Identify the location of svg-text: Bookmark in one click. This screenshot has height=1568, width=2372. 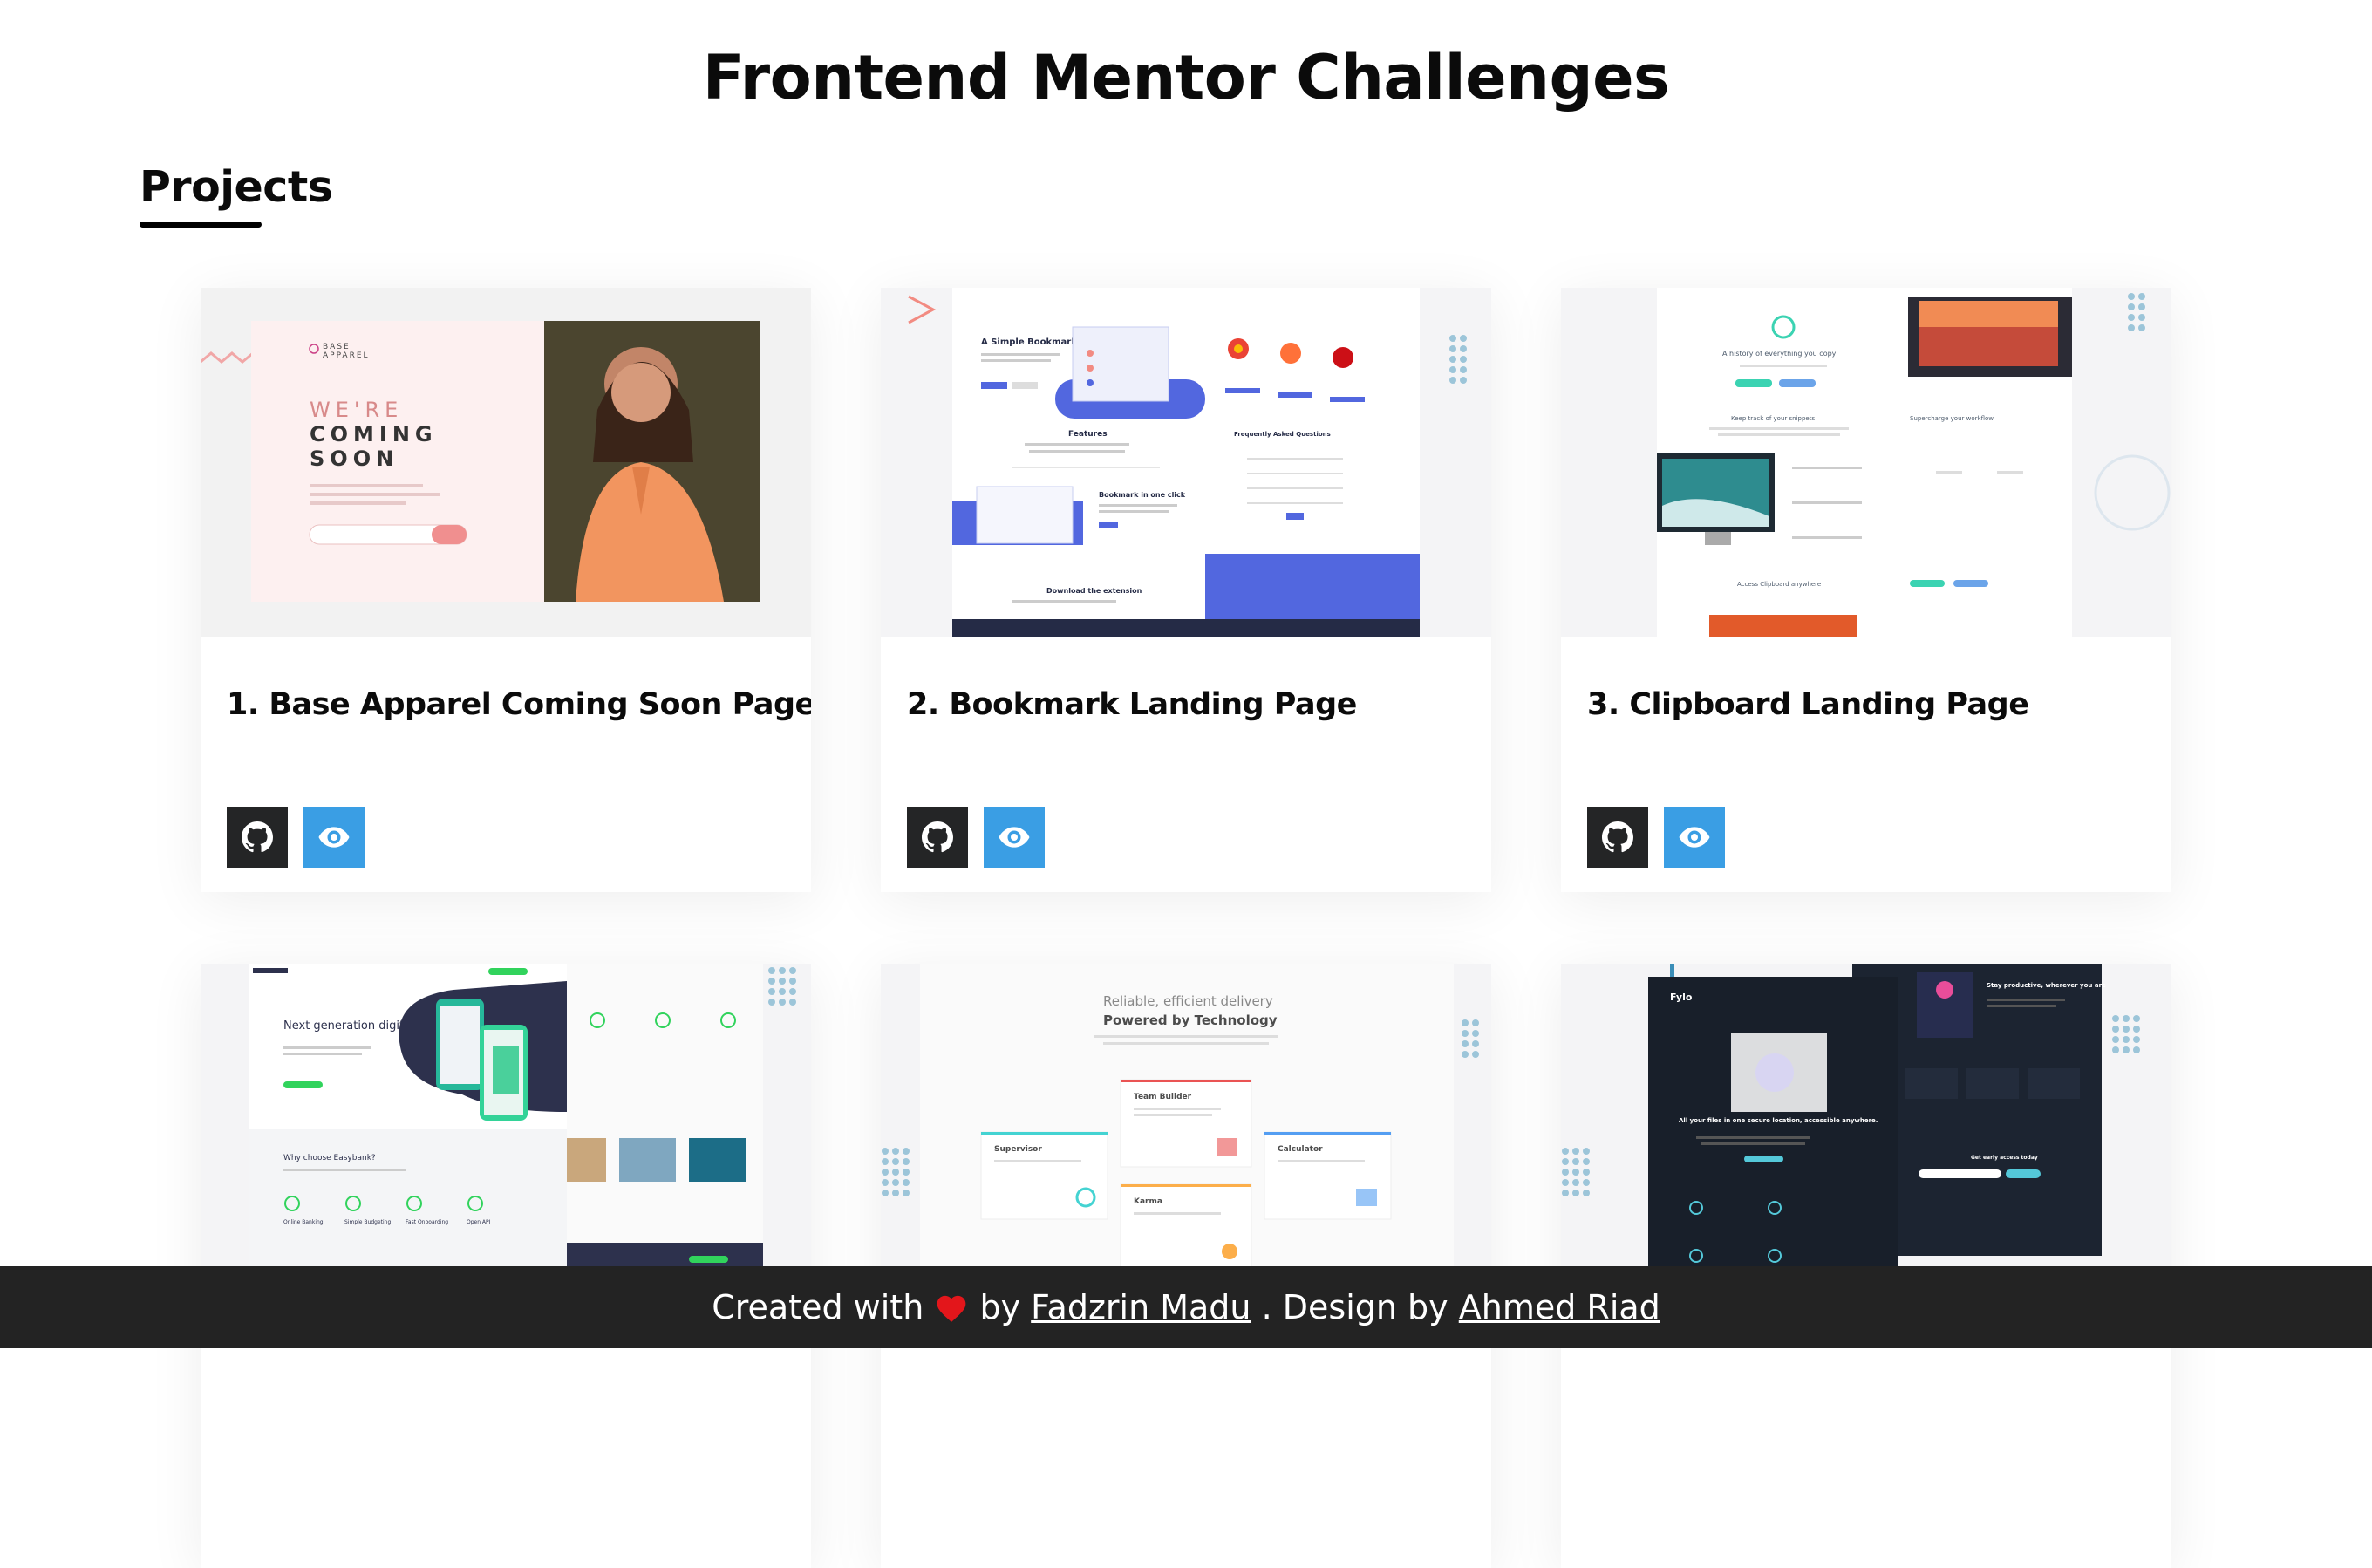
(1143, 495).